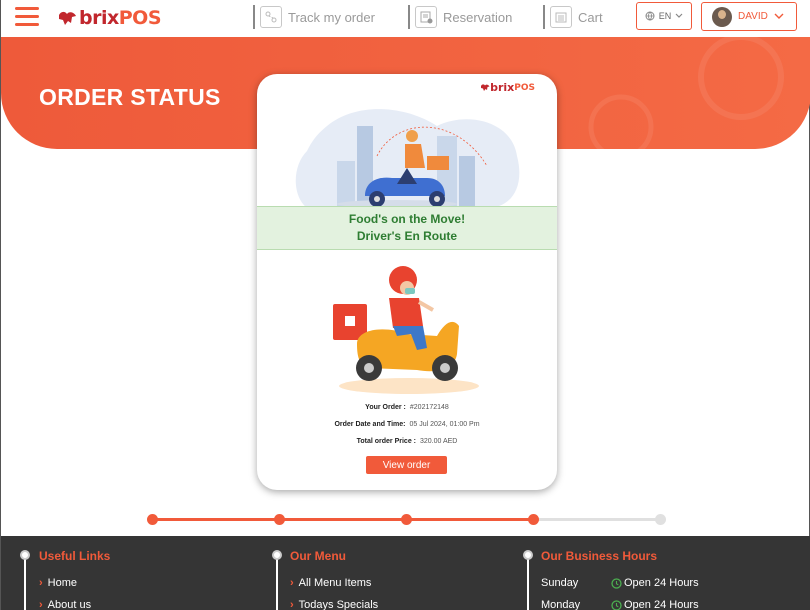 Image resolution: width=810 pixels, height=610 pixels. Describe the element at coordinates (502, 87) in the screenshot. I see `card-logo-brand: brix` at that location.